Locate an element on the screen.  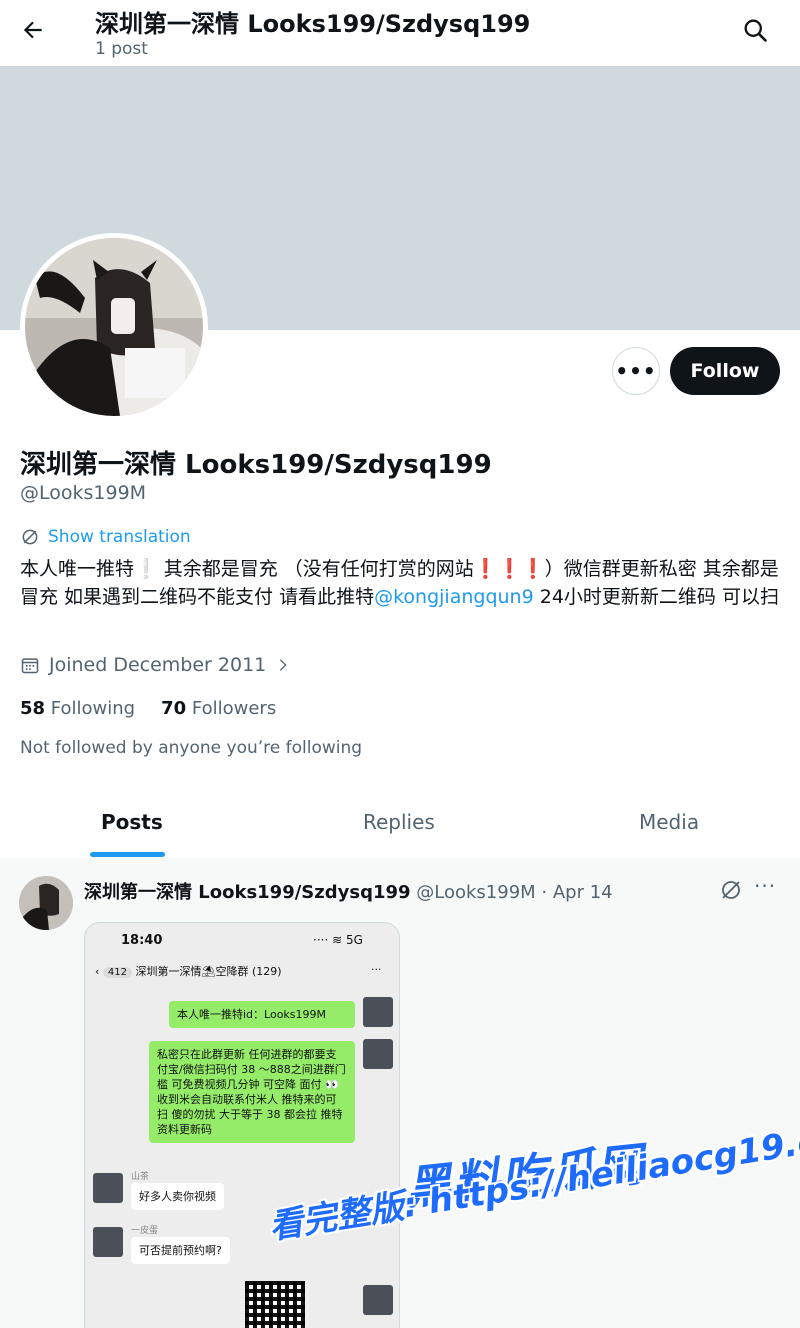
profile-display-name: 深圳第一深情 Looks199/Szdysq199 is located at coordinates (256, 465).